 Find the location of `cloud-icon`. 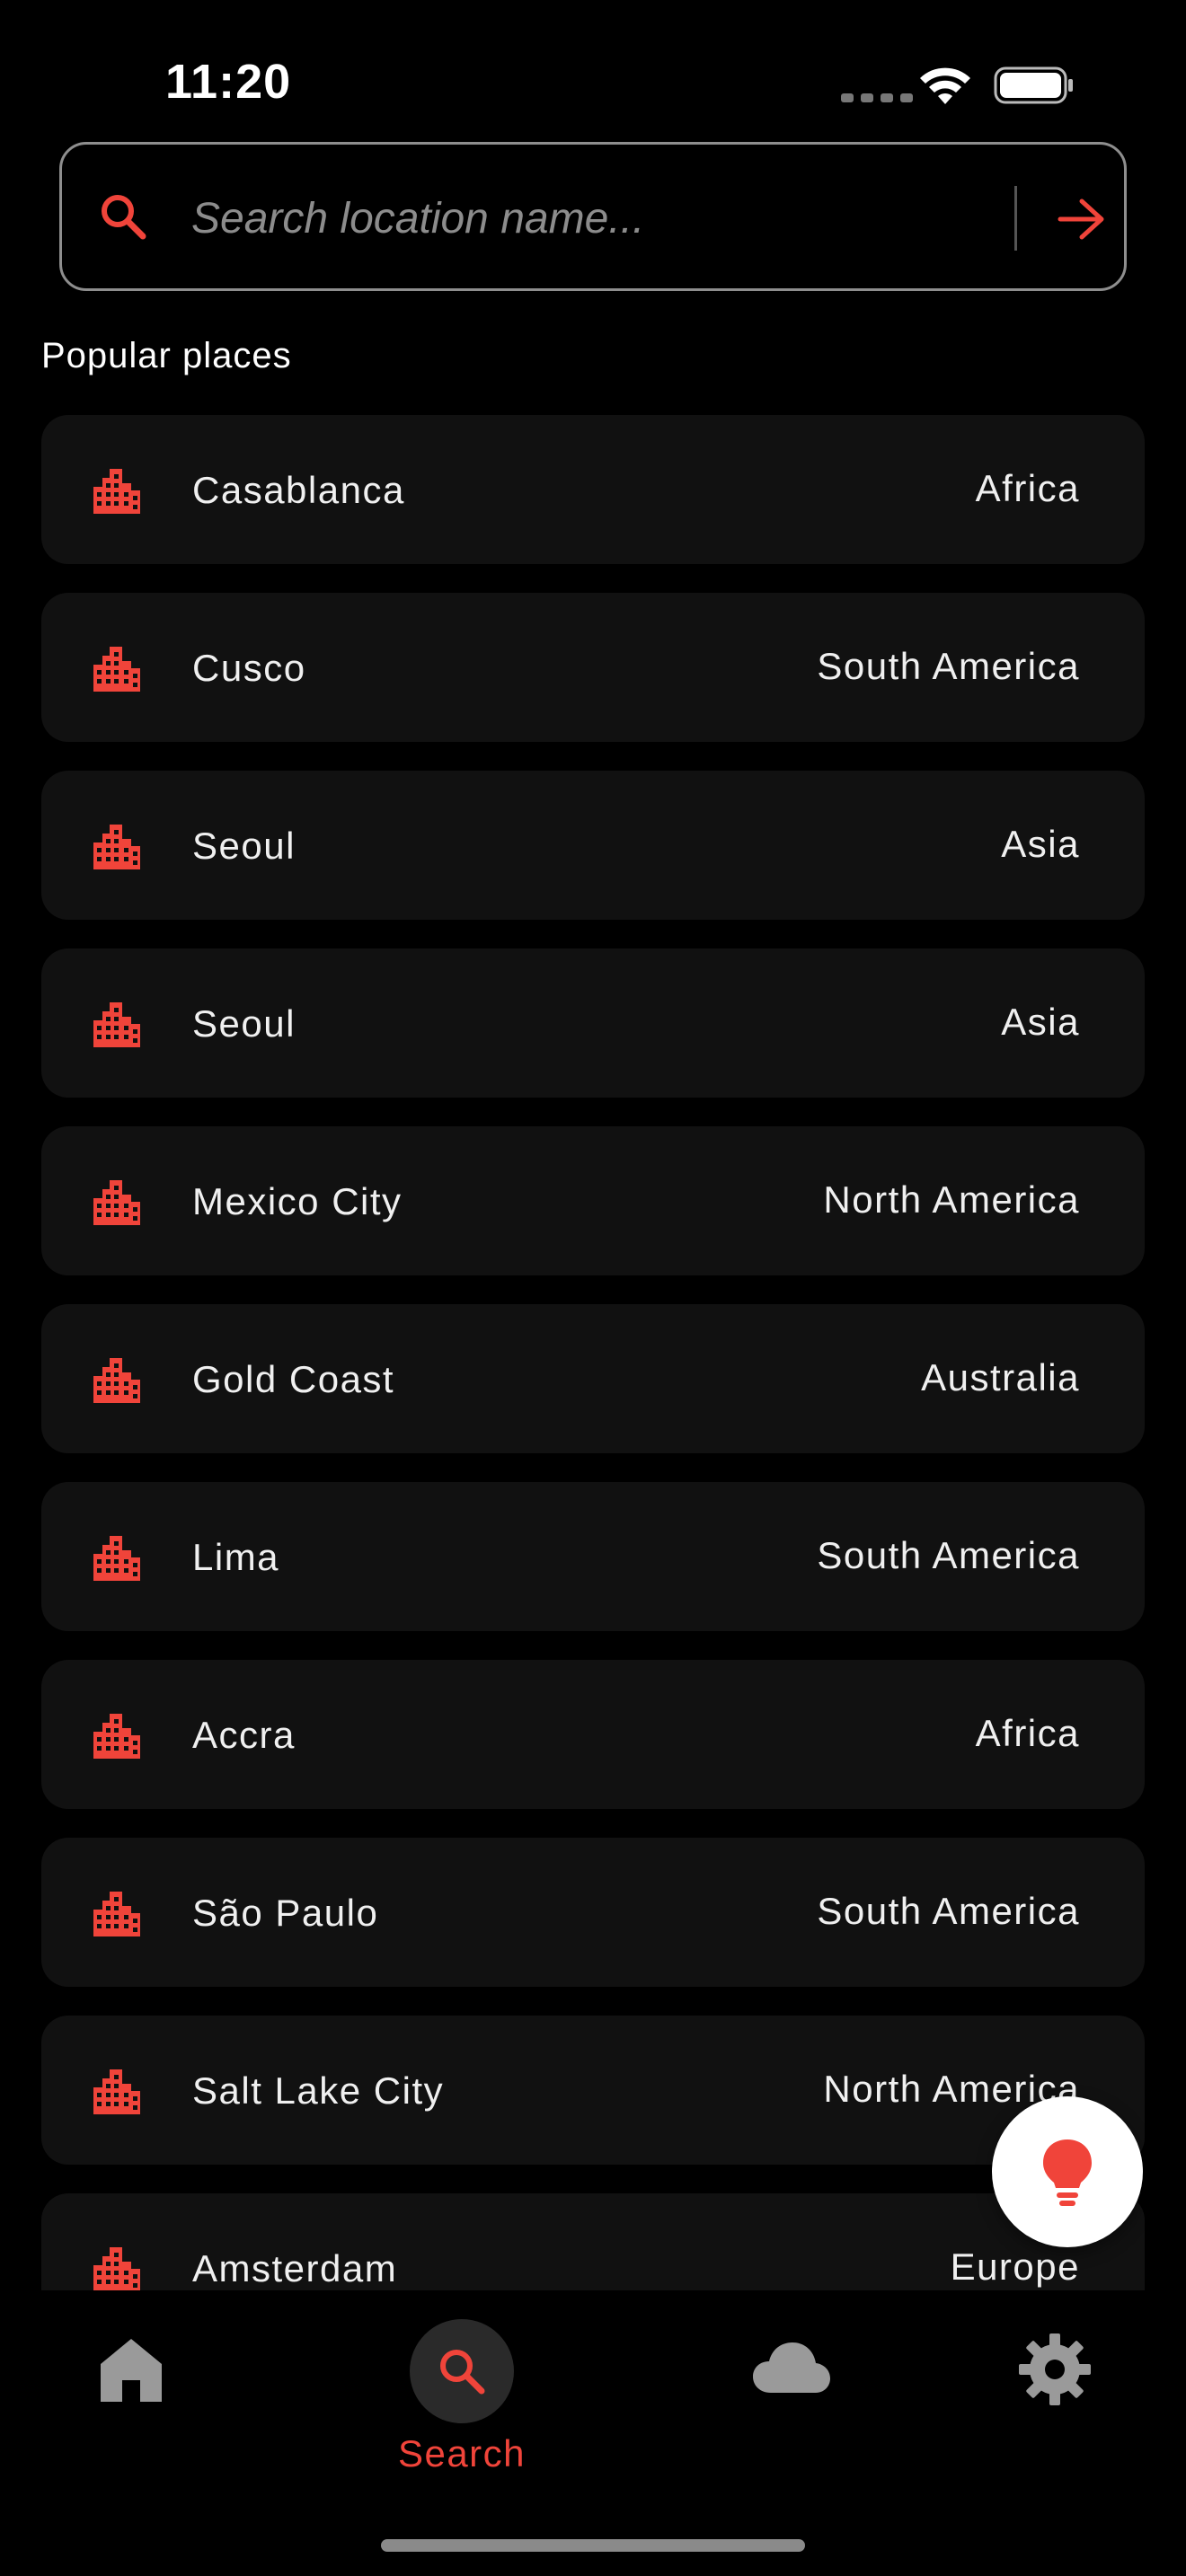

cloud-icon is located at coordinates (791, 2367).